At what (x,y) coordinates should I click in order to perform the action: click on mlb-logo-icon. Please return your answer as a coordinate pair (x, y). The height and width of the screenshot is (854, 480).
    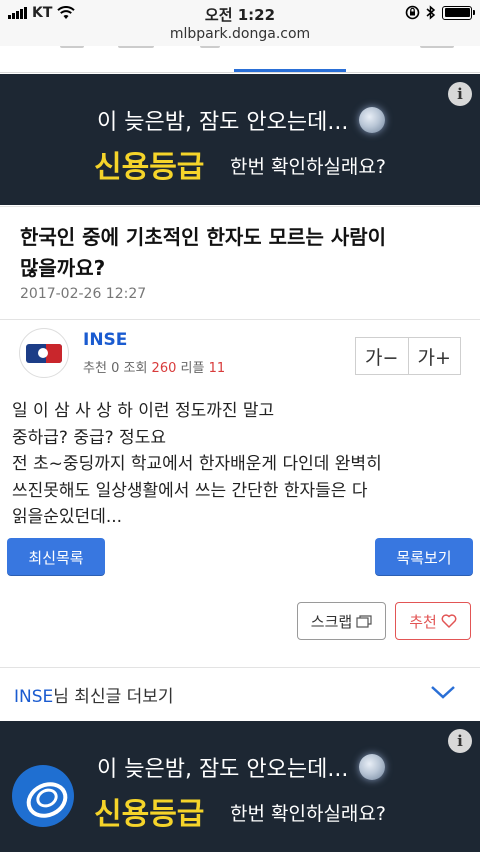
    Looking at the image, I should click on (44, 353).